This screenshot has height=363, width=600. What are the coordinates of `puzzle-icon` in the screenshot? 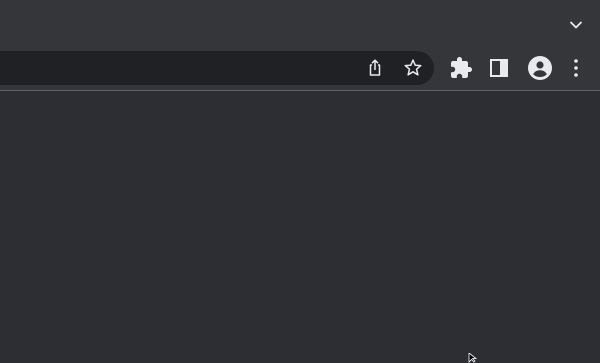 It's located at (461, 67).